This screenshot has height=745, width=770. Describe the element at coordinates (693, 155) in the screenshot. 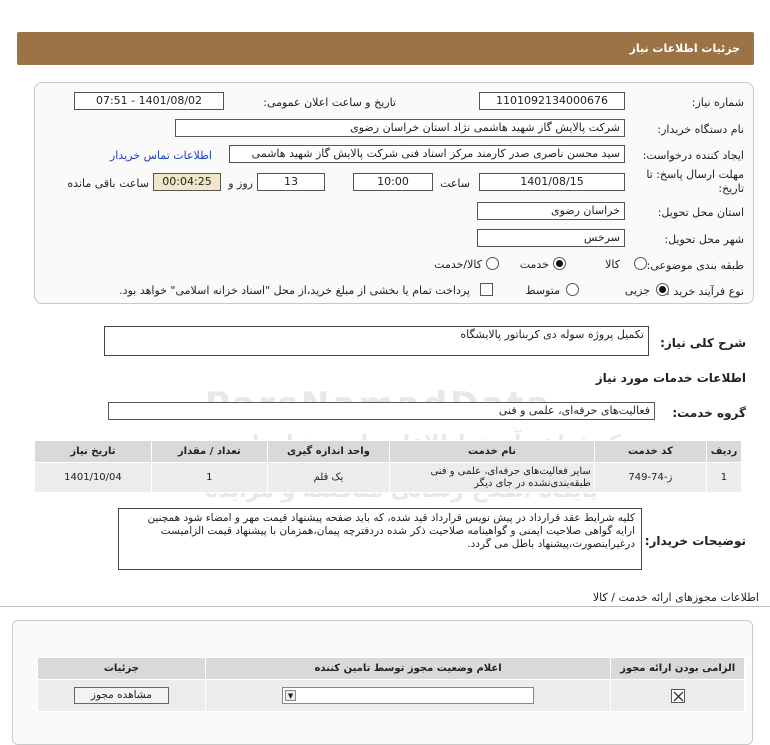

I see `creator-label: ایجاد کننده درخواست:` at that location.